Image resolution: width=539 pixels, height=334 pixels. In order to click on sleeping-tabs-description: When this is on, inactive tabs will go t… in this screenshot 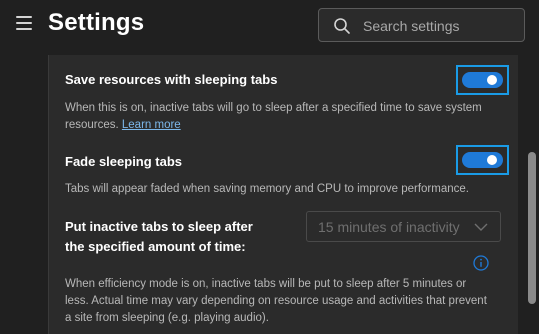, I will do `click(273, 117)`.